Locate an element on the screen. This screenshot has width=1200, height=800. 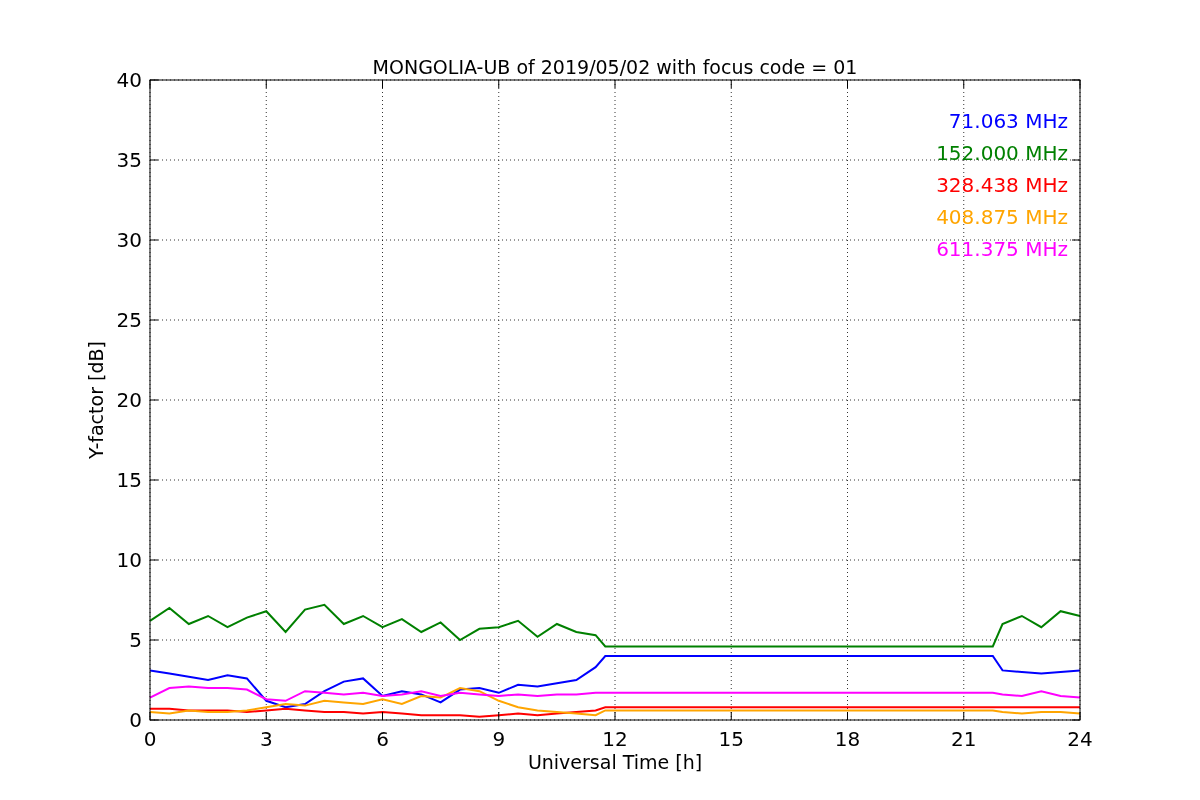
tick-label: 18 is located at coordinates (847, 739).